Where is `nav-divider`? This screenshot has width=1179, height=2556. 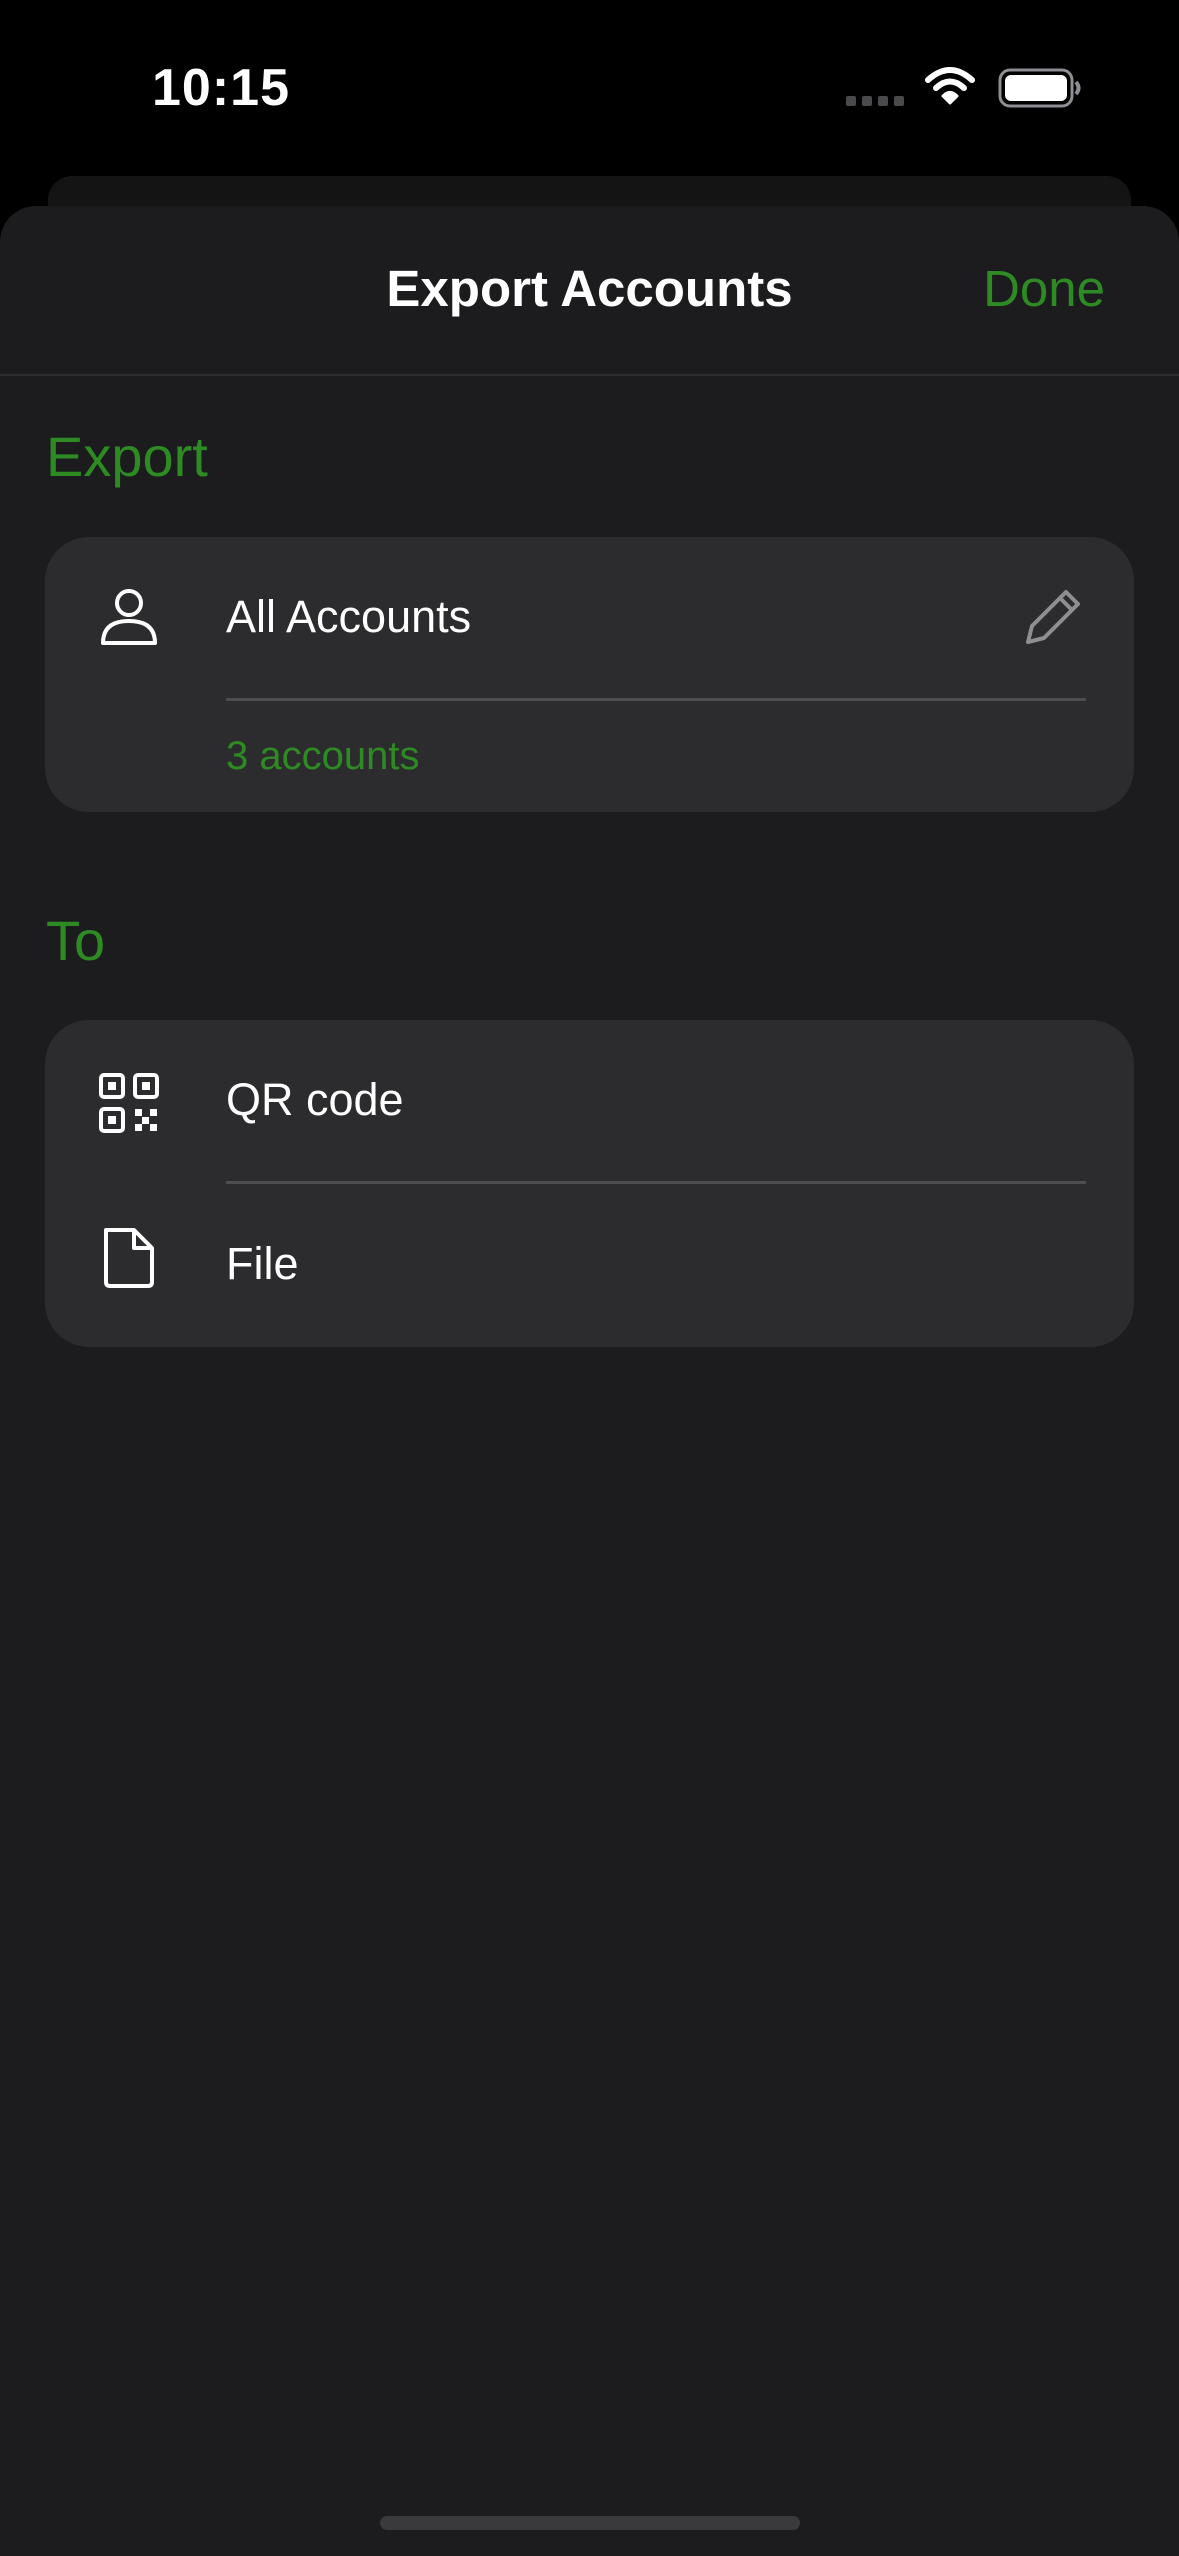 nav-divider is located at coordinates (589, 375).